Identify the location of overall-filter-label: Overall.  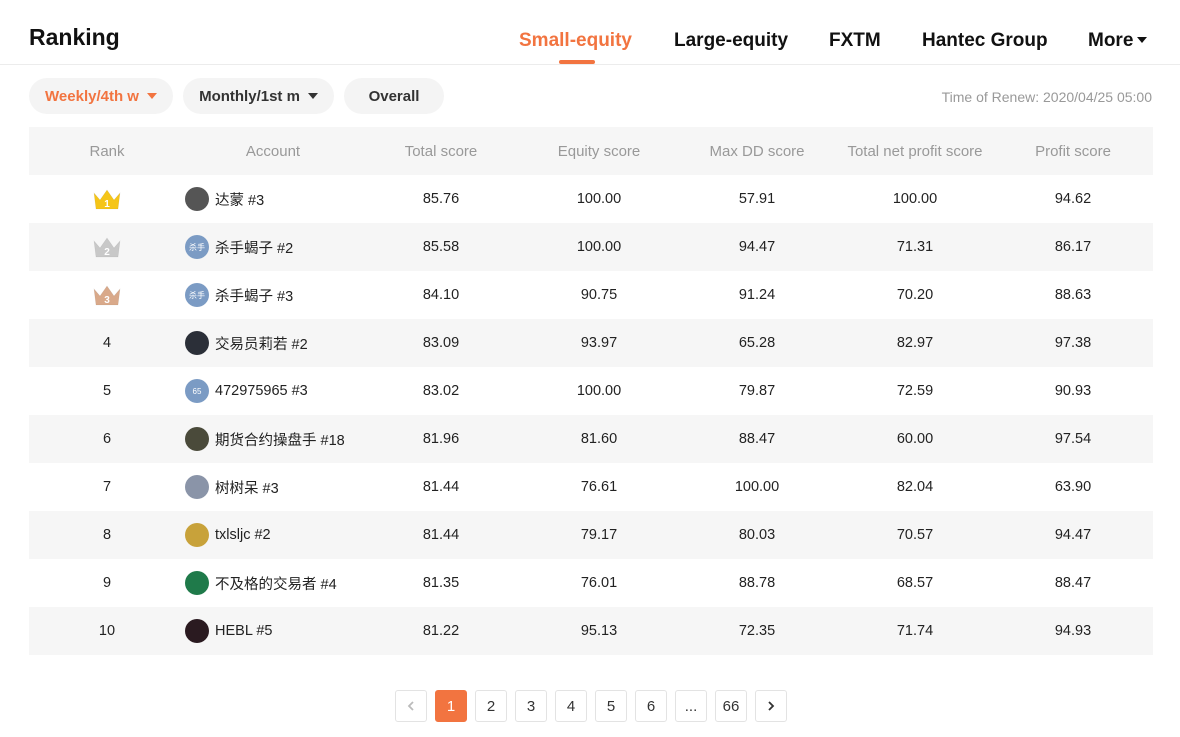
(394, 96).